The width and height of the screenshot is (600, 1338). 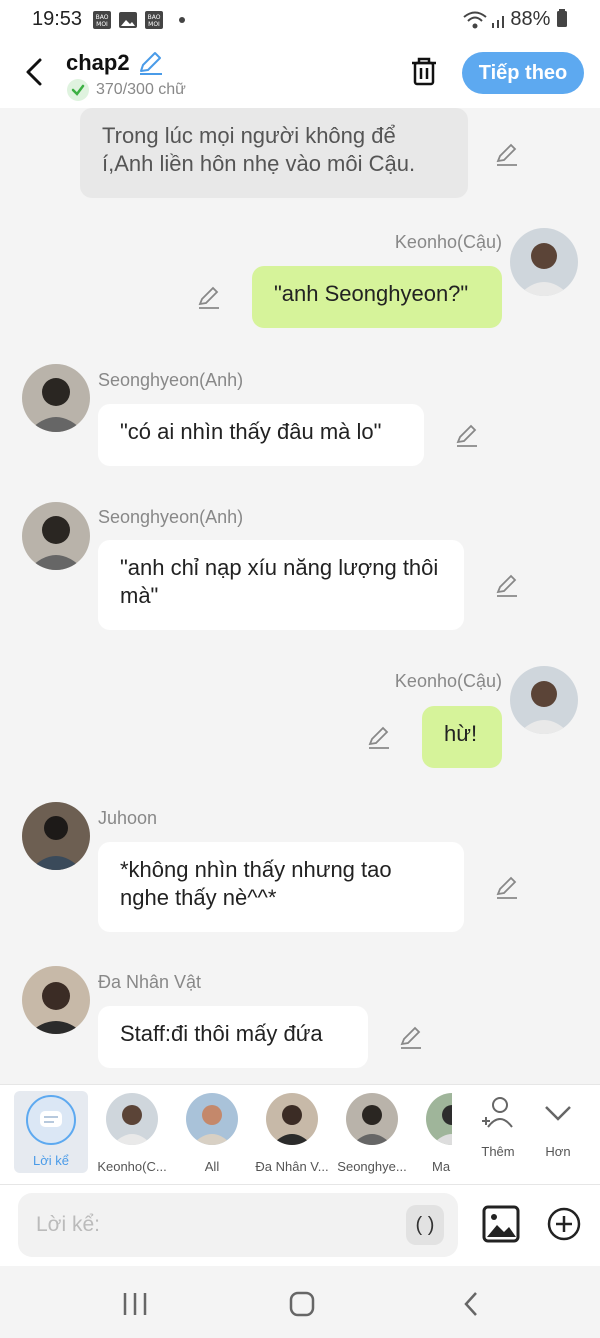 I want to click on more-button: Hơn, so click(x=558, y=1126).